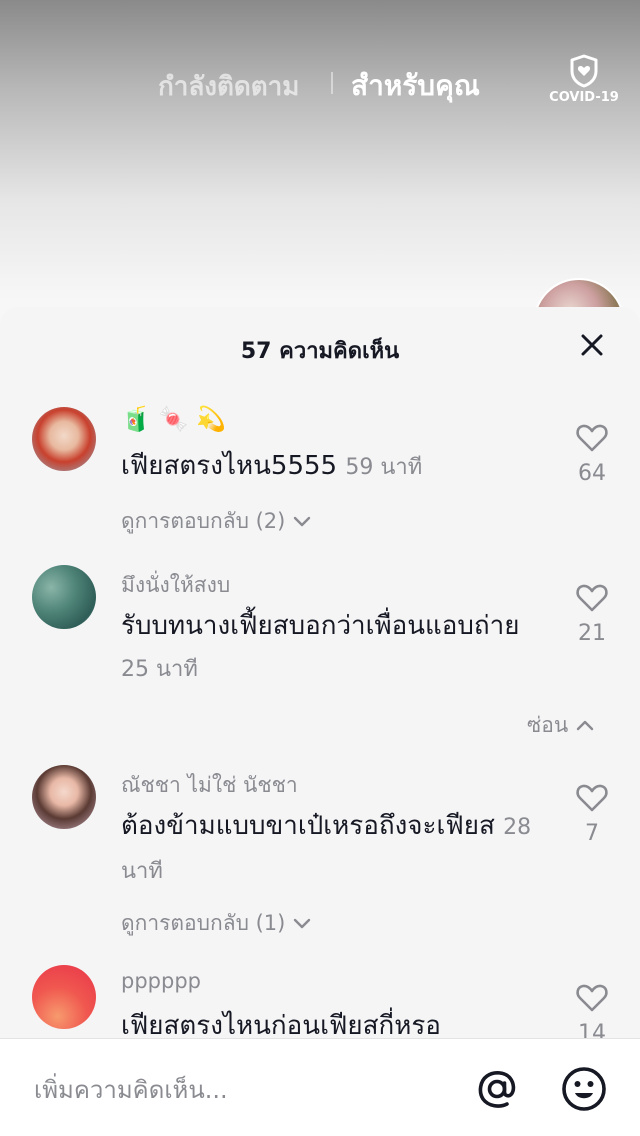 This screenshot has height=1136, width=640. Describe the element at coordinates (332, 83) in the screenshot. I see `tab-divider` at that location.